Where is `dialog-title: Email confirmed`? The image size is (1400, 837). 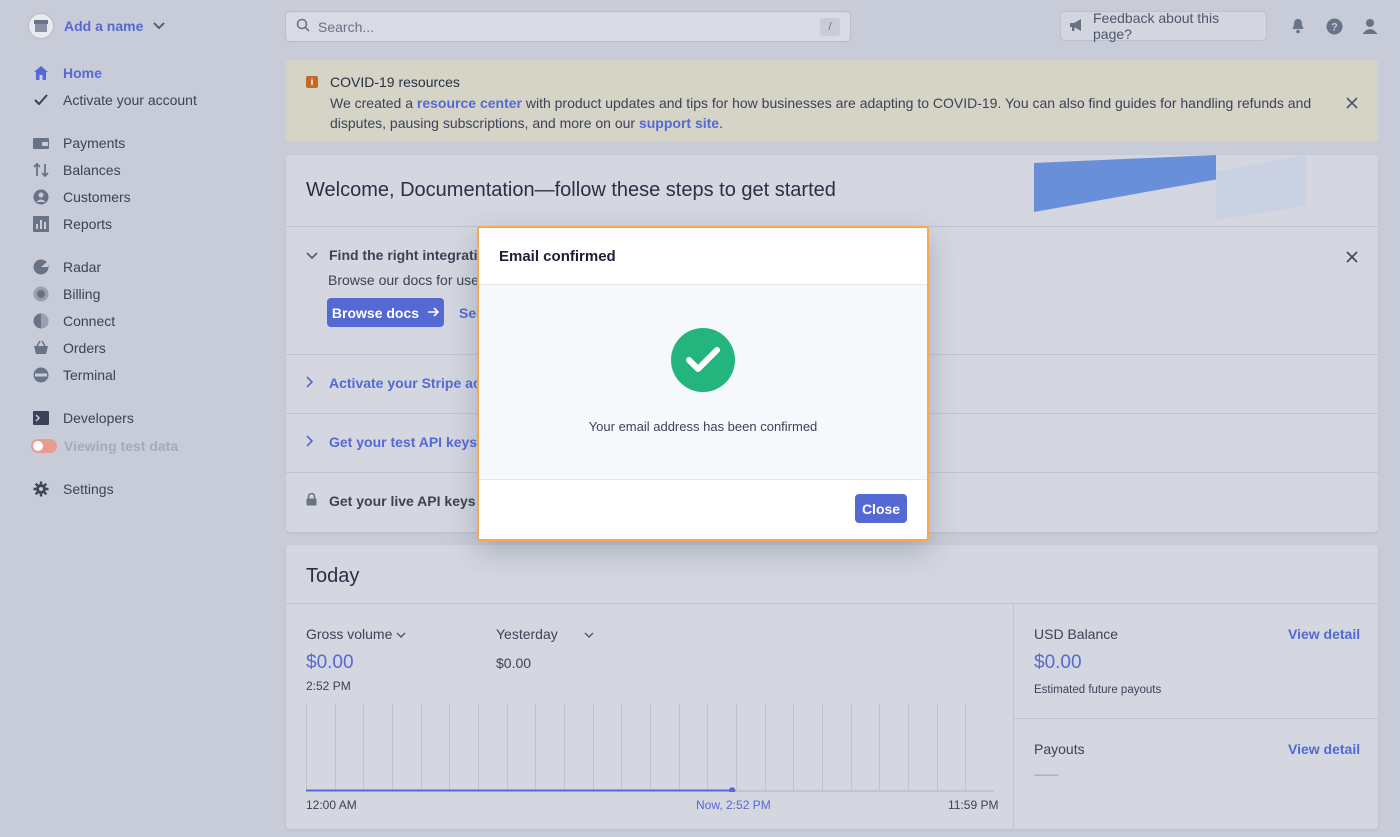
dialog-title: Email confirmed is located at coordinates (703, 256).